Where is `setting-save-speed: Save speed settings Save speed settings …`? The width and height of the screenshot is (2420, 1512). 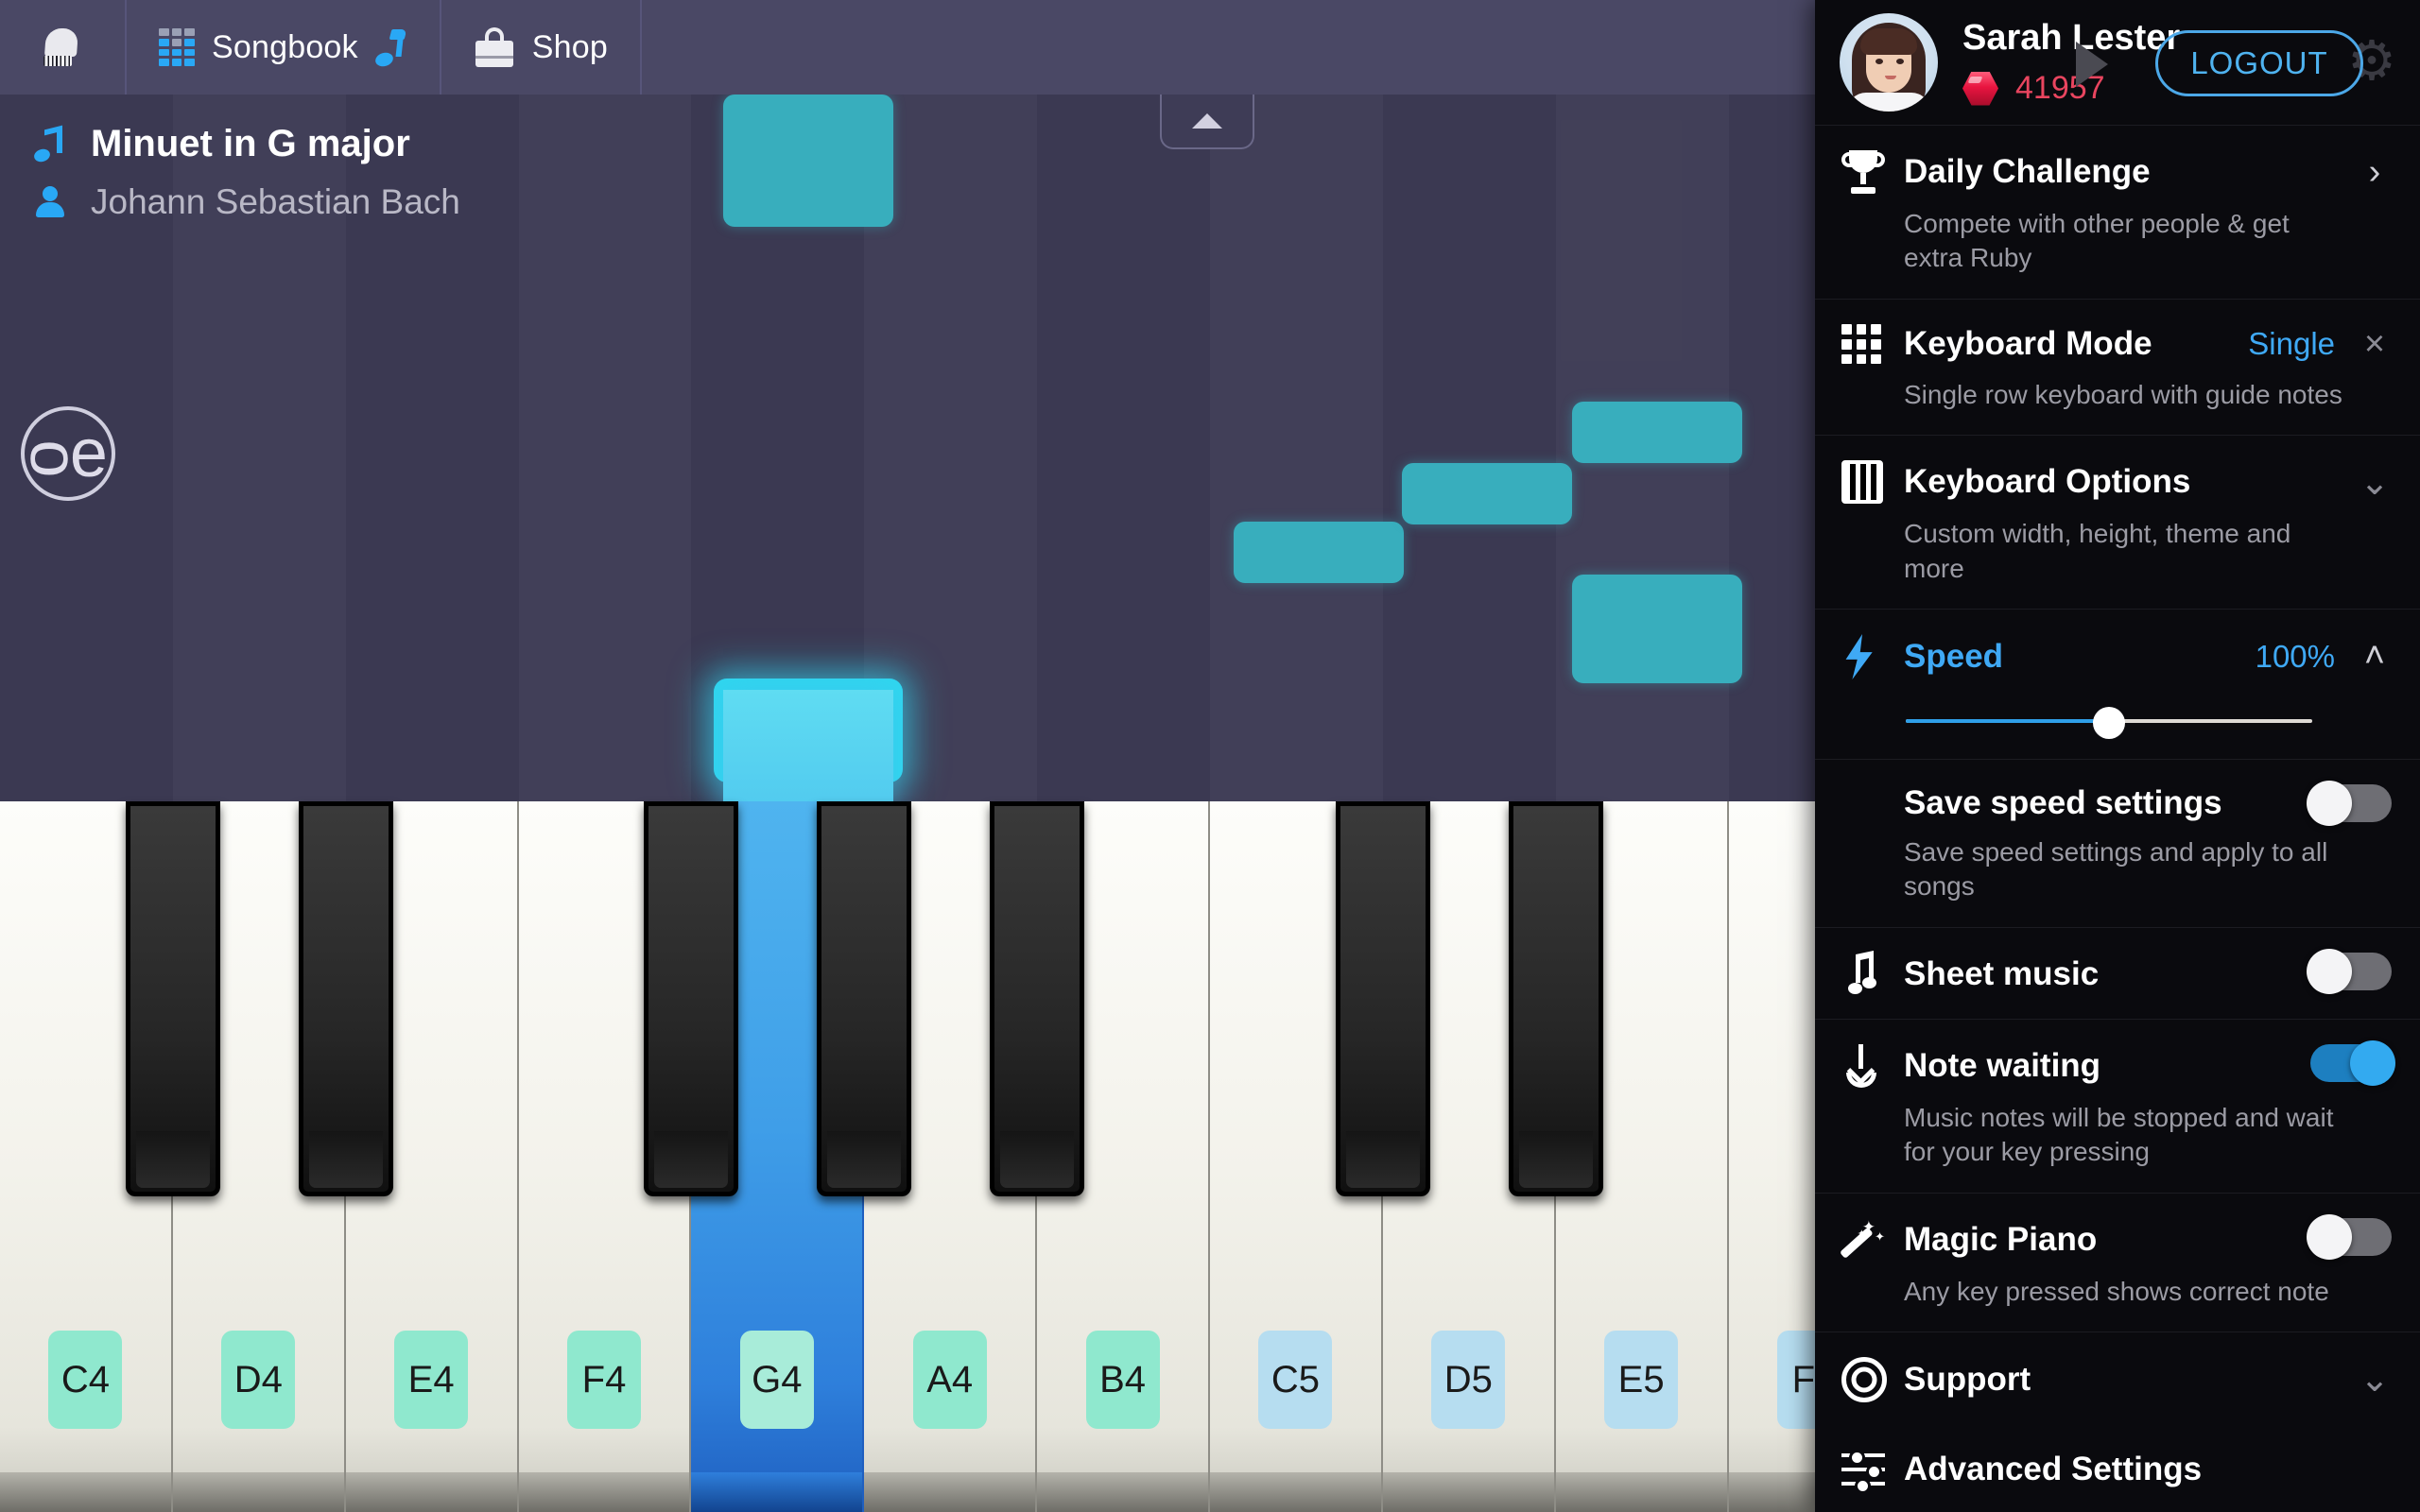
setting-save-speed: Save speed settings Save speed settings … is located at coordinates (2117, 842).